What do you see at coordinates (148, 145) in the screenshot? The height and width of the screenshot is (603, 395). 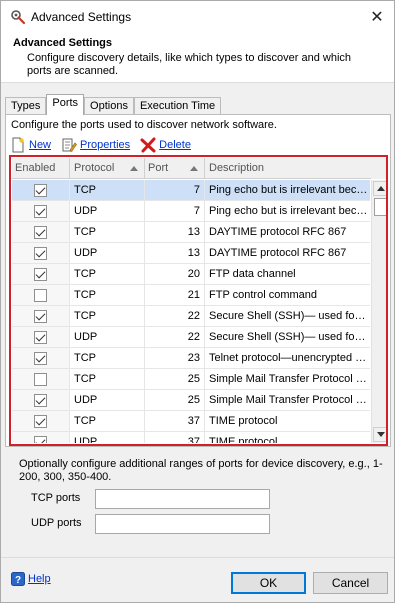 I see `delete-x-icon` at bounding box center [148, 145].